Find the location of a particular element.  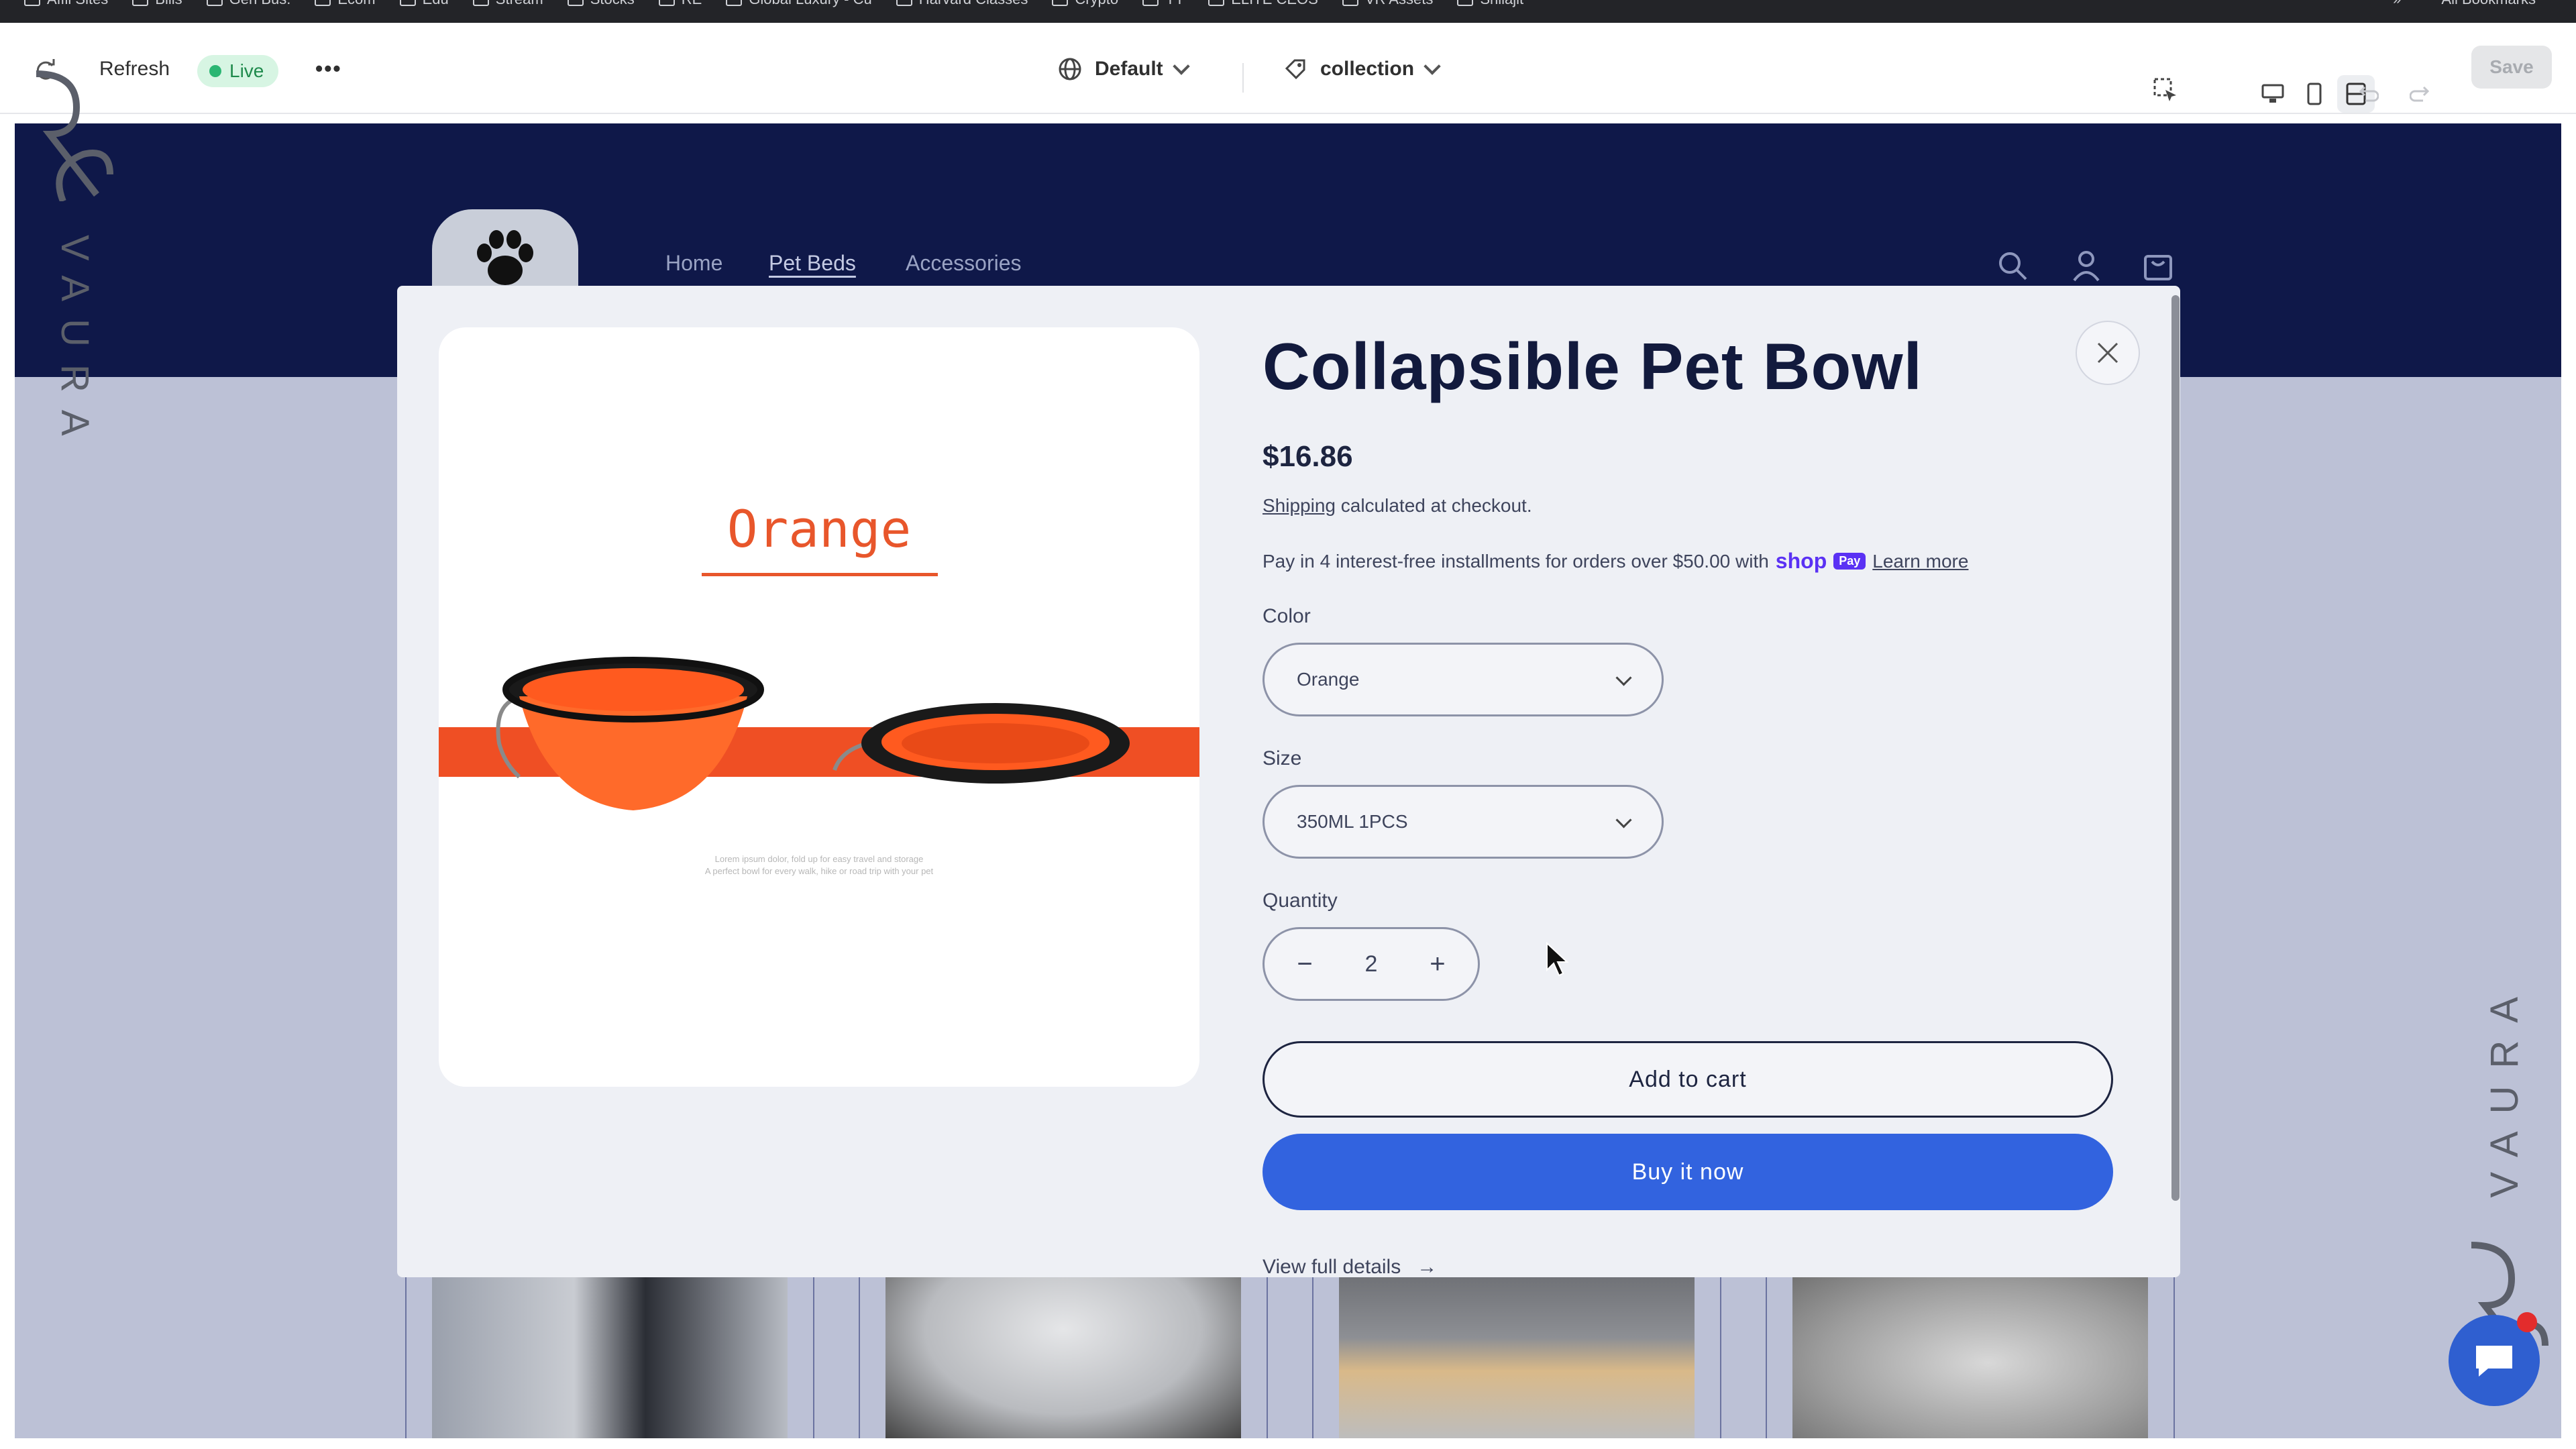

bookmark-label: VR Assets is located at coordinates (1399, 4).